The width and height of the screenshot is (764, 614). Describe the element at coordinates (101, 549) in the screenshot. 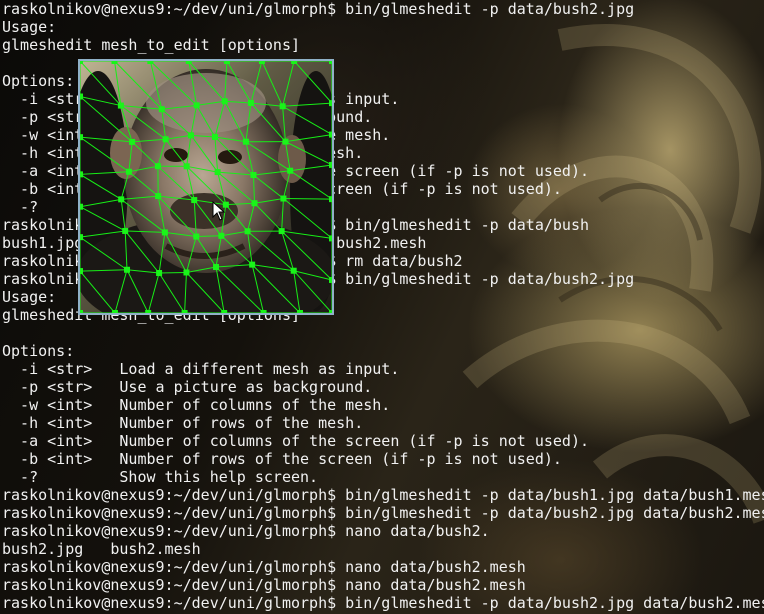

I see `terminal-line: bush2.jpg bush2.mesh` at that location.